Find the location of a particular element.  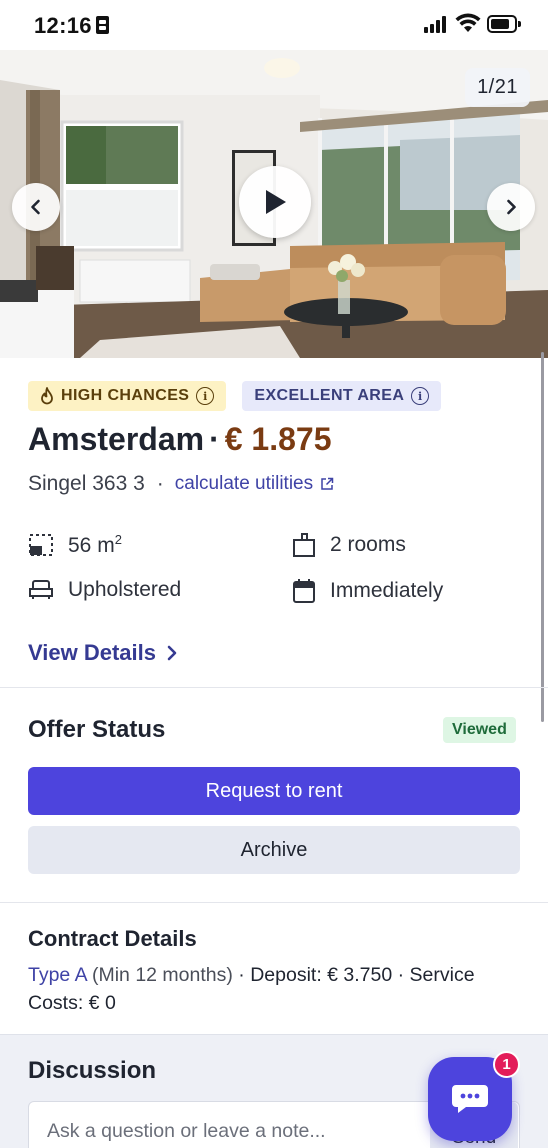

high-chances-label: HIGH CHANCES is located at coordinates (125, 395).